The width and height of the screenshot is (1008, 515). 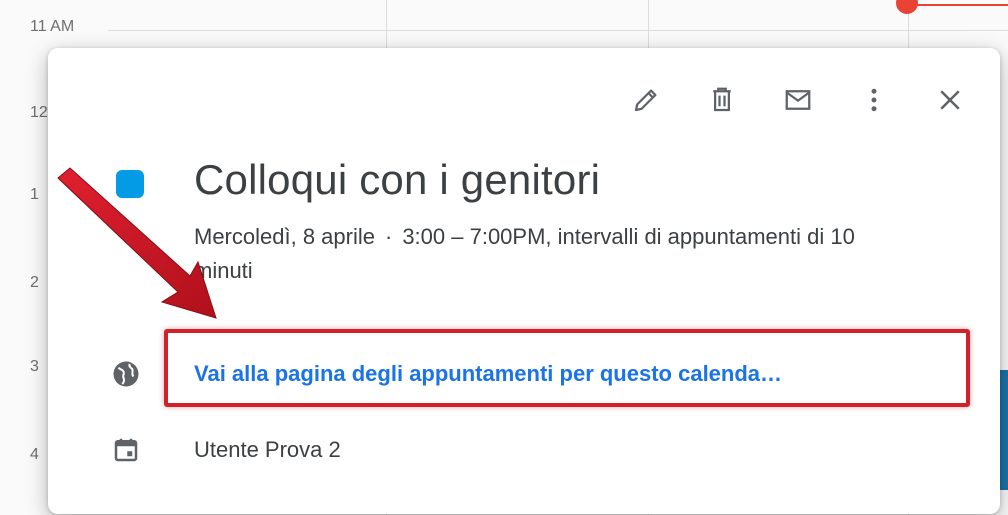 I want to click on email-guests-button, so click(x=798, y=100).